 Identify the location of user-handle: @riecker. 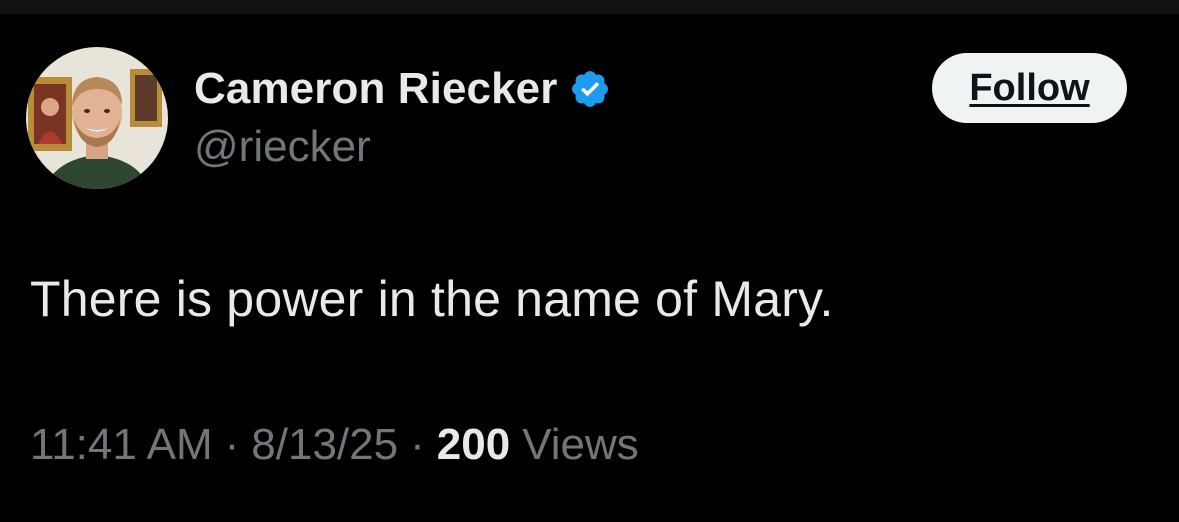
(402, 147).